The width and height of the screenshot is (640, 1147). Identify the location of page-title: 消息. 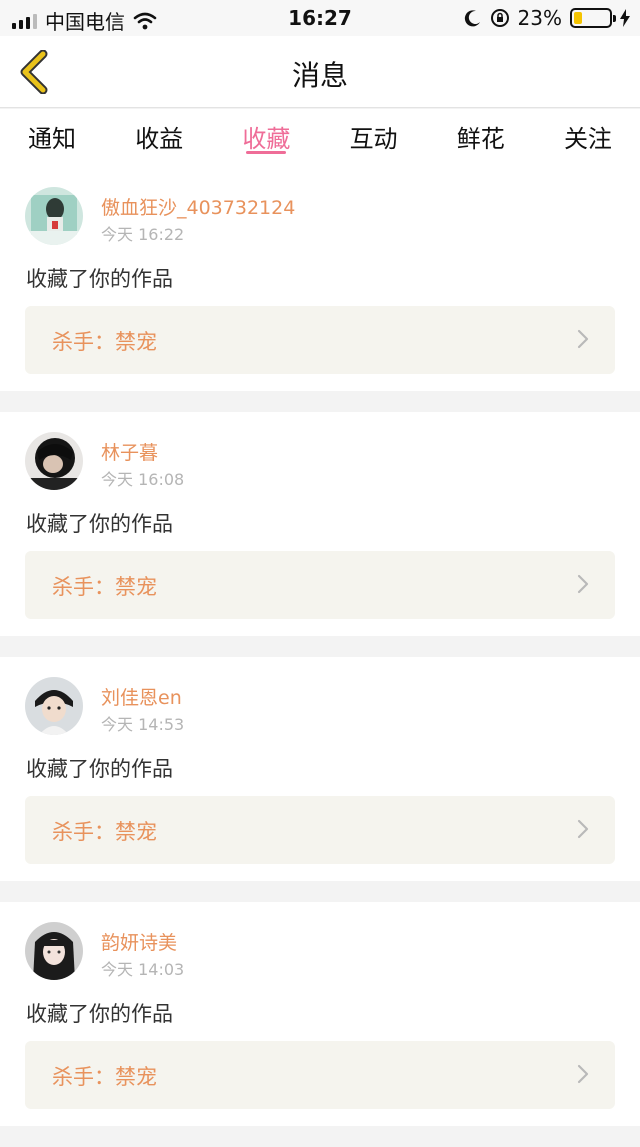
(319, 75).